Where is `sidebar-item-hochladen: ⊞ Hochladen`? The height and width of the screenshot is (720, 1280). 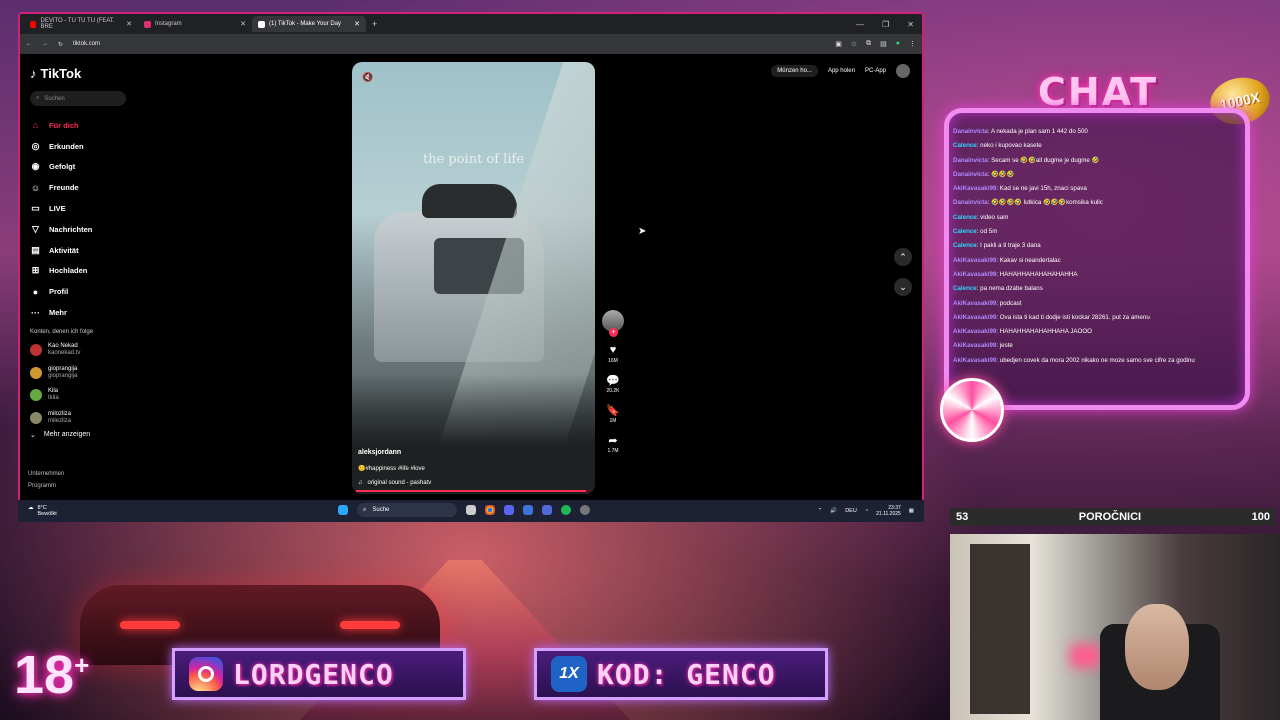 sidebar-item-hochladen: ⊞ Hochladen is located at coordinates (120, 271).